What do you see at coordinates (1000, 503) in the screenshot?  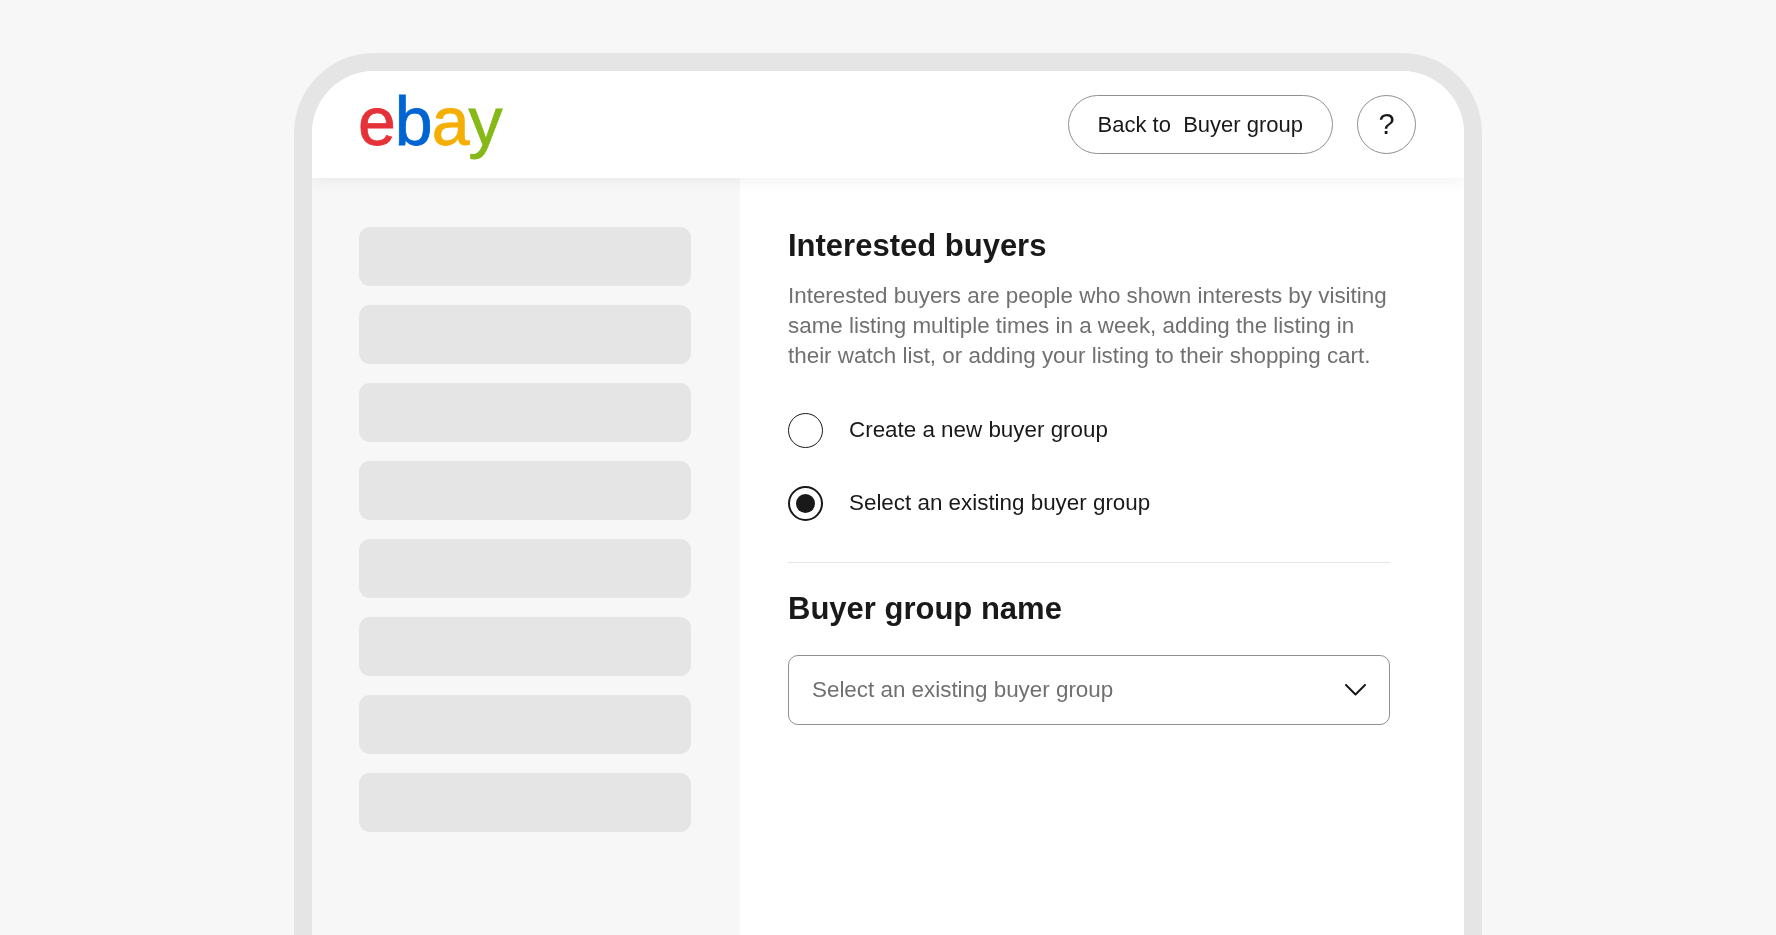 I see `radio-label: Select an existing buyer group` at bounding box center [1000, 503].